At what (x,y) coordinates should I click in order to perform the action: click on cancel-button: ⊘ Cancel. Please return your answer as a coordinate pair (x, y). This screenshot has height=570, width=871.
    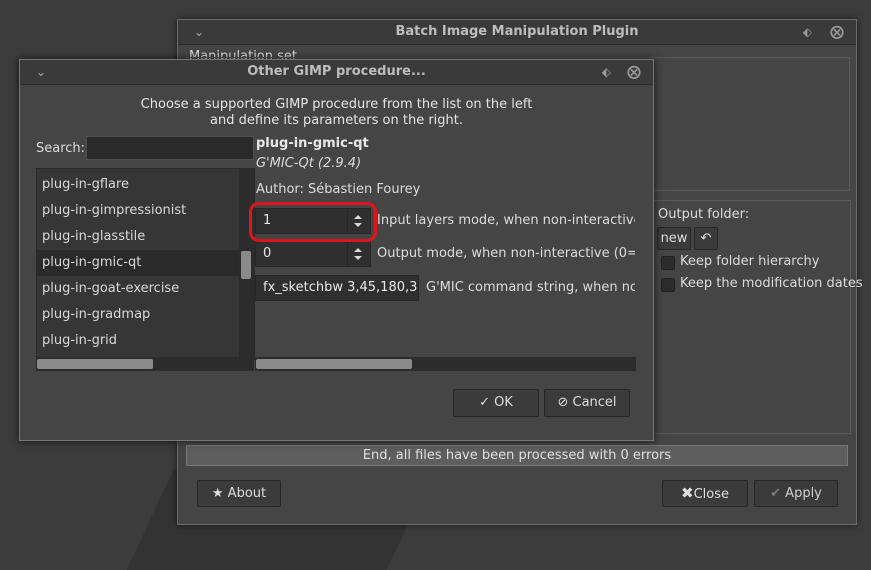
    Looking at the image, I should click on (587, 403).